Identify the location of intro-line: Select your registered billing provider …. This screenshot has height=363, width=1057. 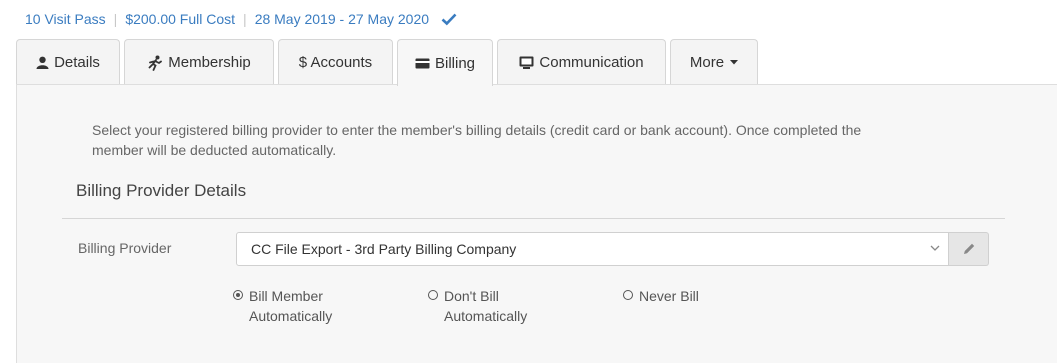
(477, 130).